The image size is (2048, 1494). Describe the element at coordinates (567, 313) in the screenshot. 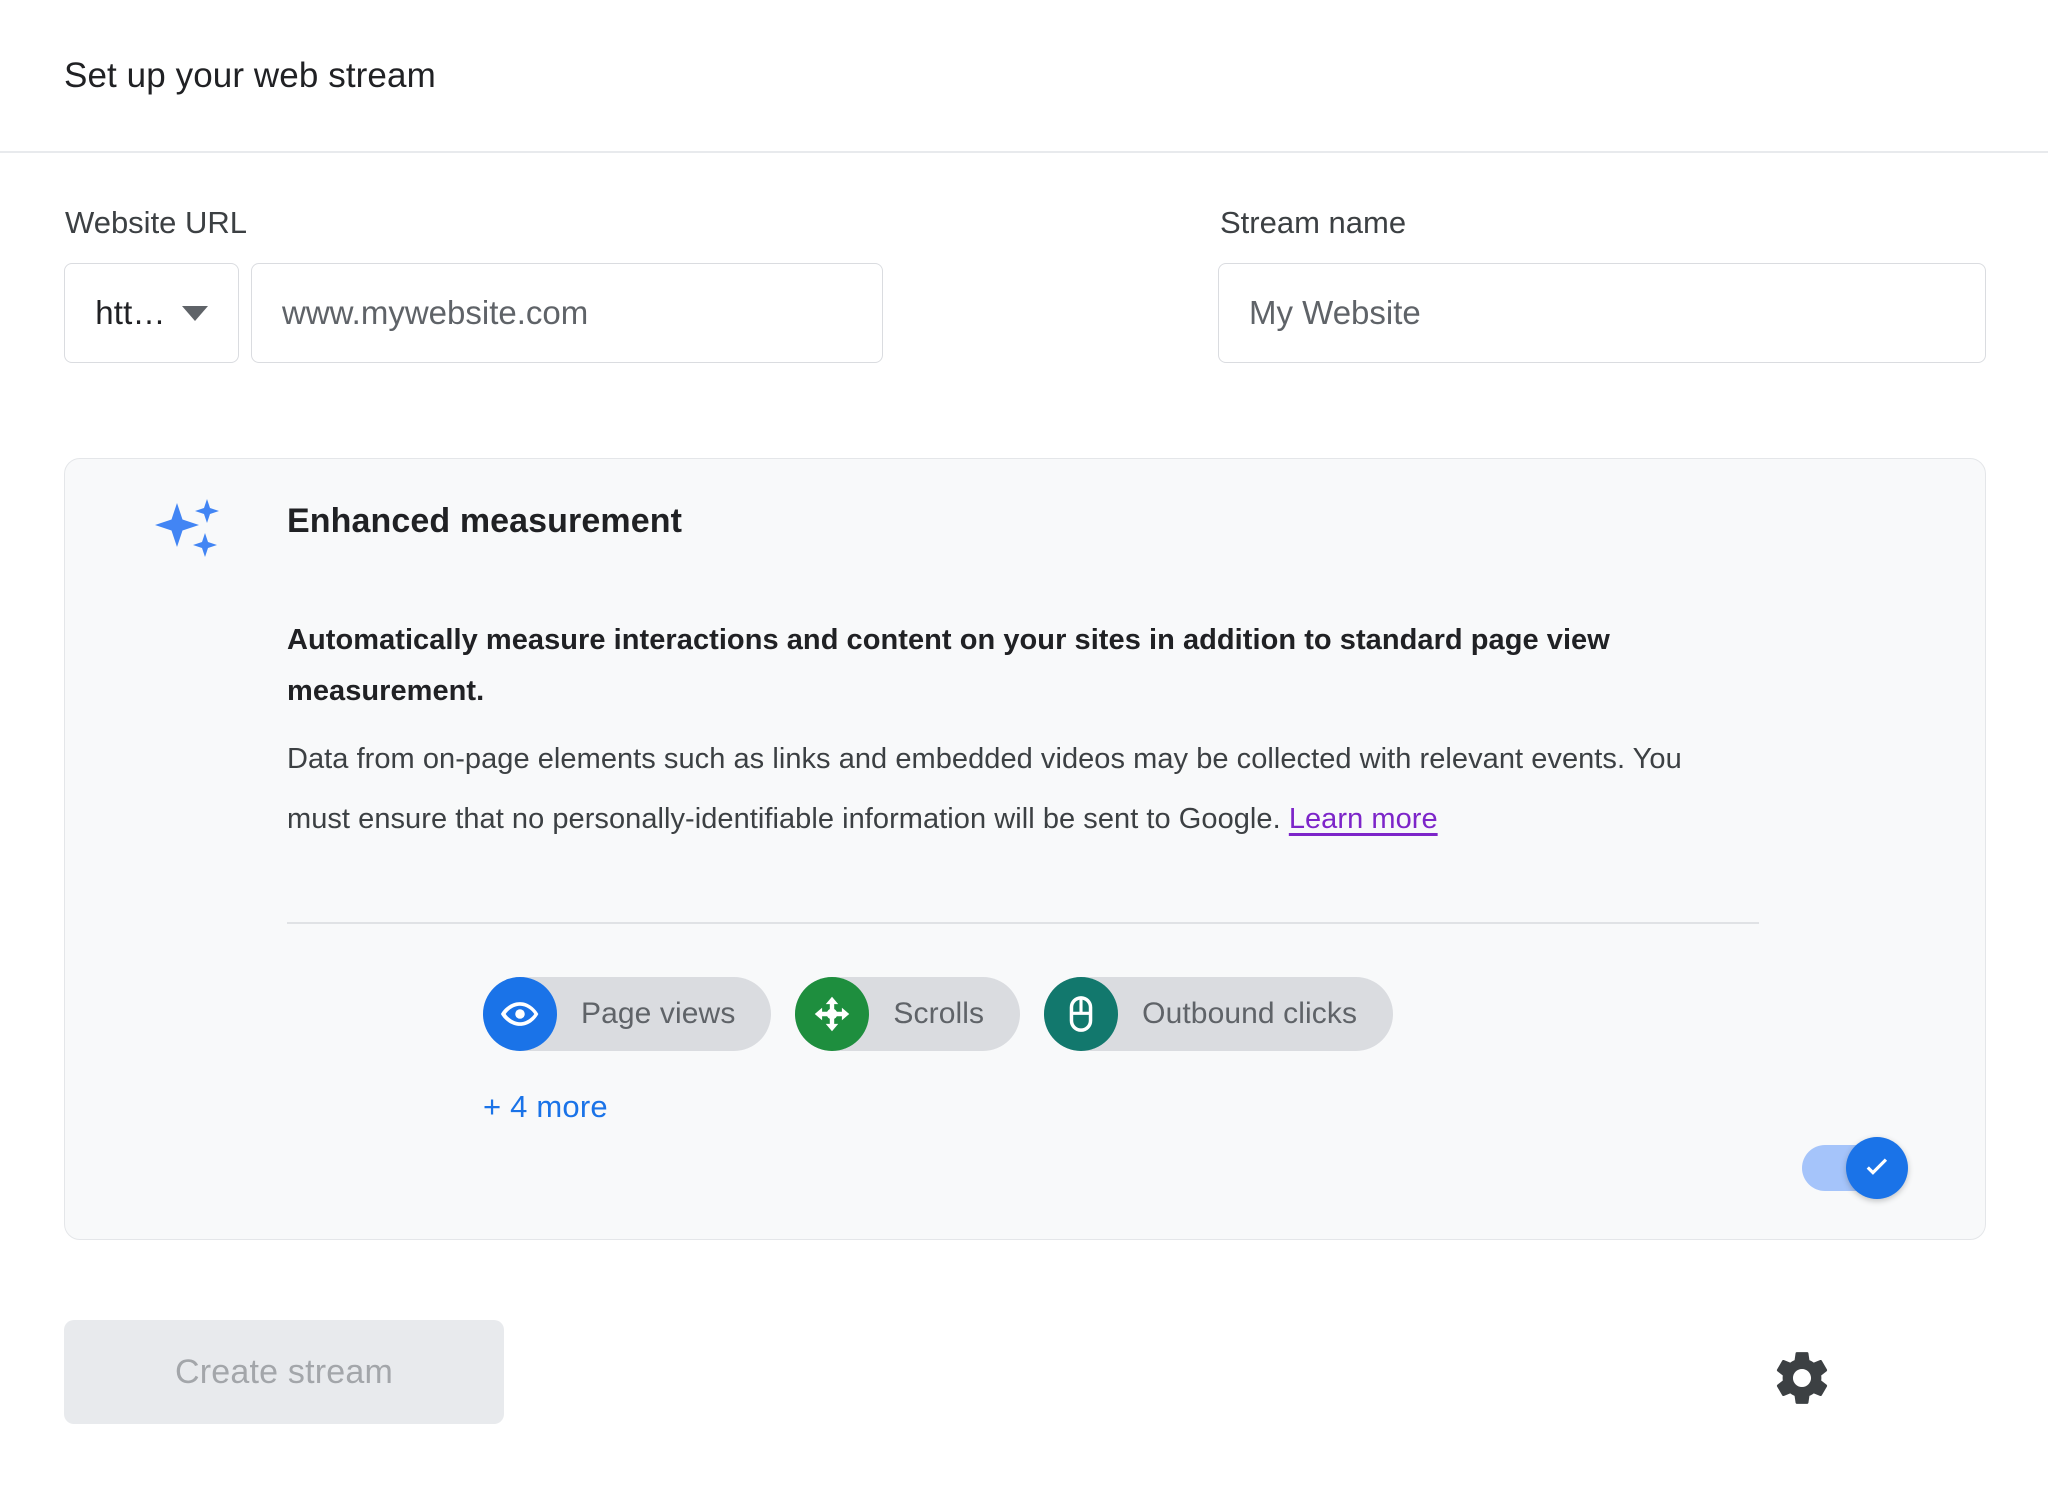

I see `website-url-input` at that location.